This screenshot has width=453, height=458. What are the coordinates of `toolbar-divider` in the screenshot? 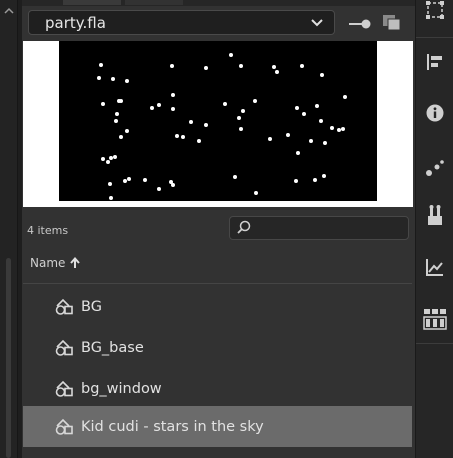 It's located at (434, 343).